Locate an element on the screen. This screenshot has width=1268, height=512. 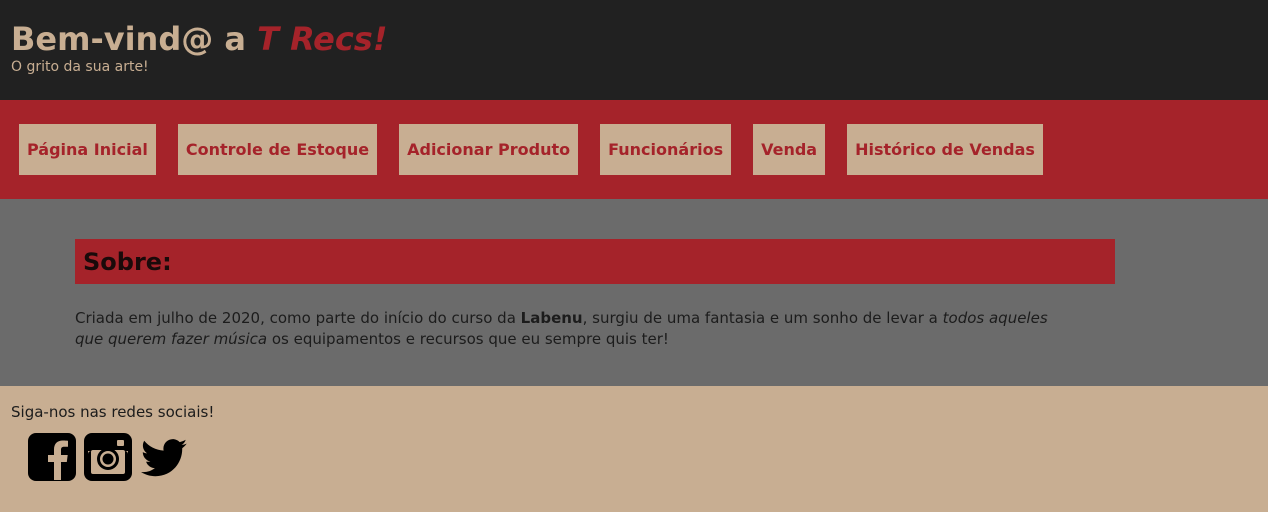
about-text-labenu: Labenu is located at coordinates (551, 318).